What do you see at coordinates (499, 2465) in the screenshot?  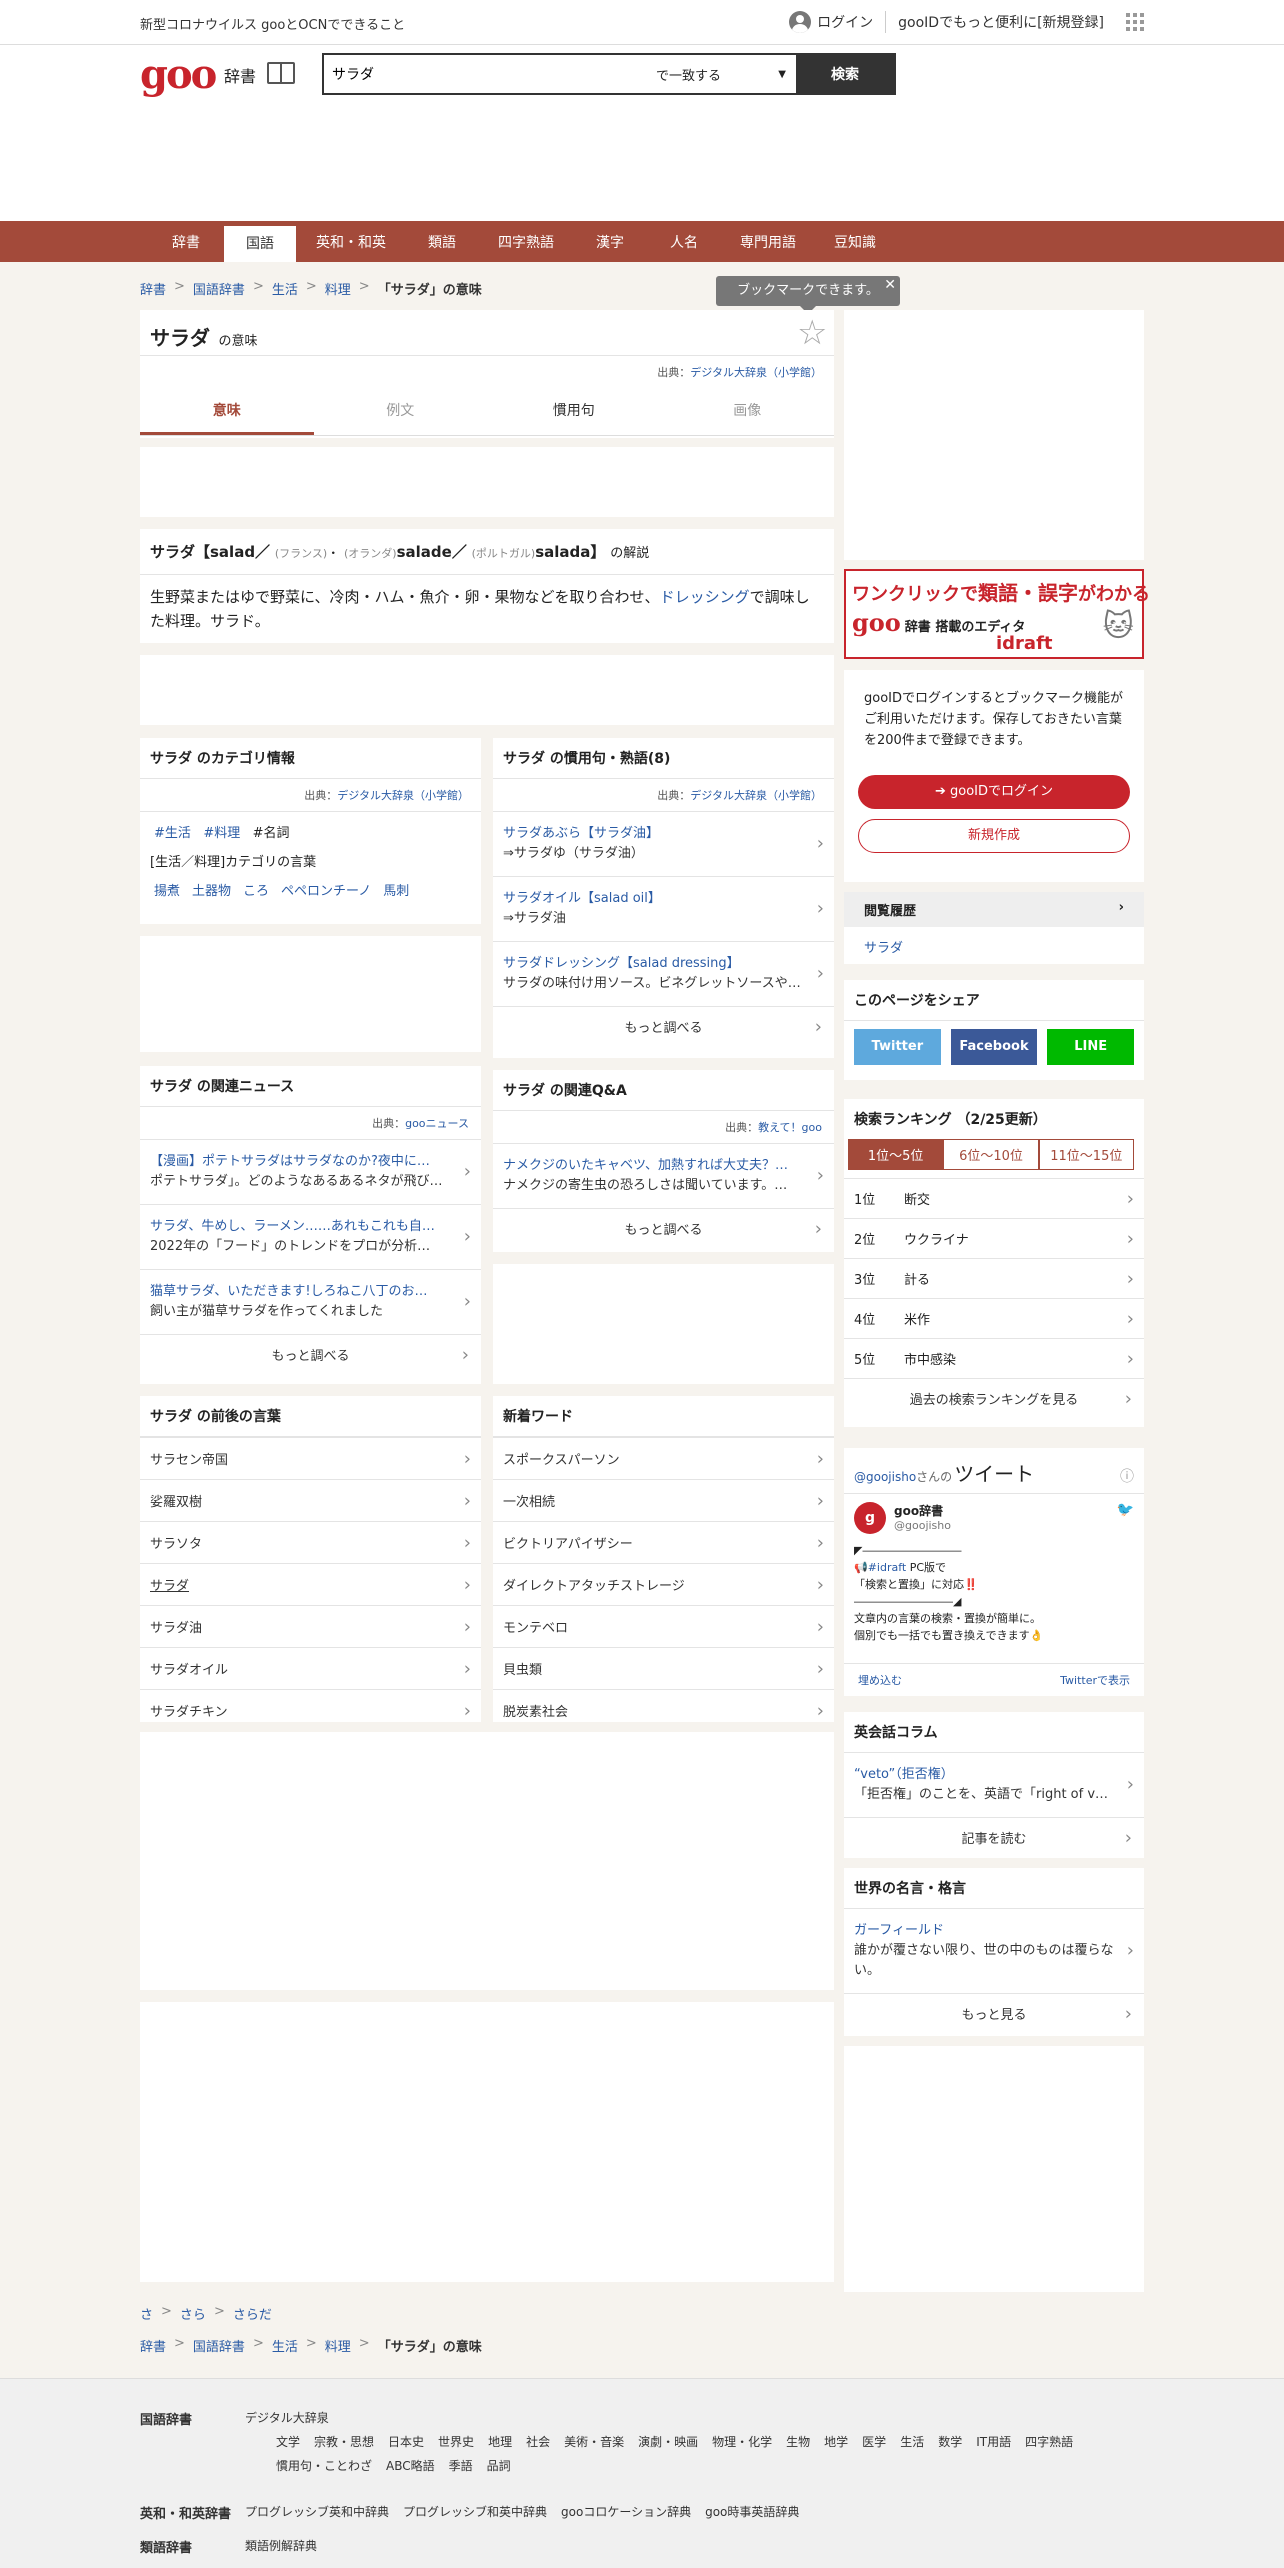 I see `footer-link: 品詞` at bounding box center [499, 2465].